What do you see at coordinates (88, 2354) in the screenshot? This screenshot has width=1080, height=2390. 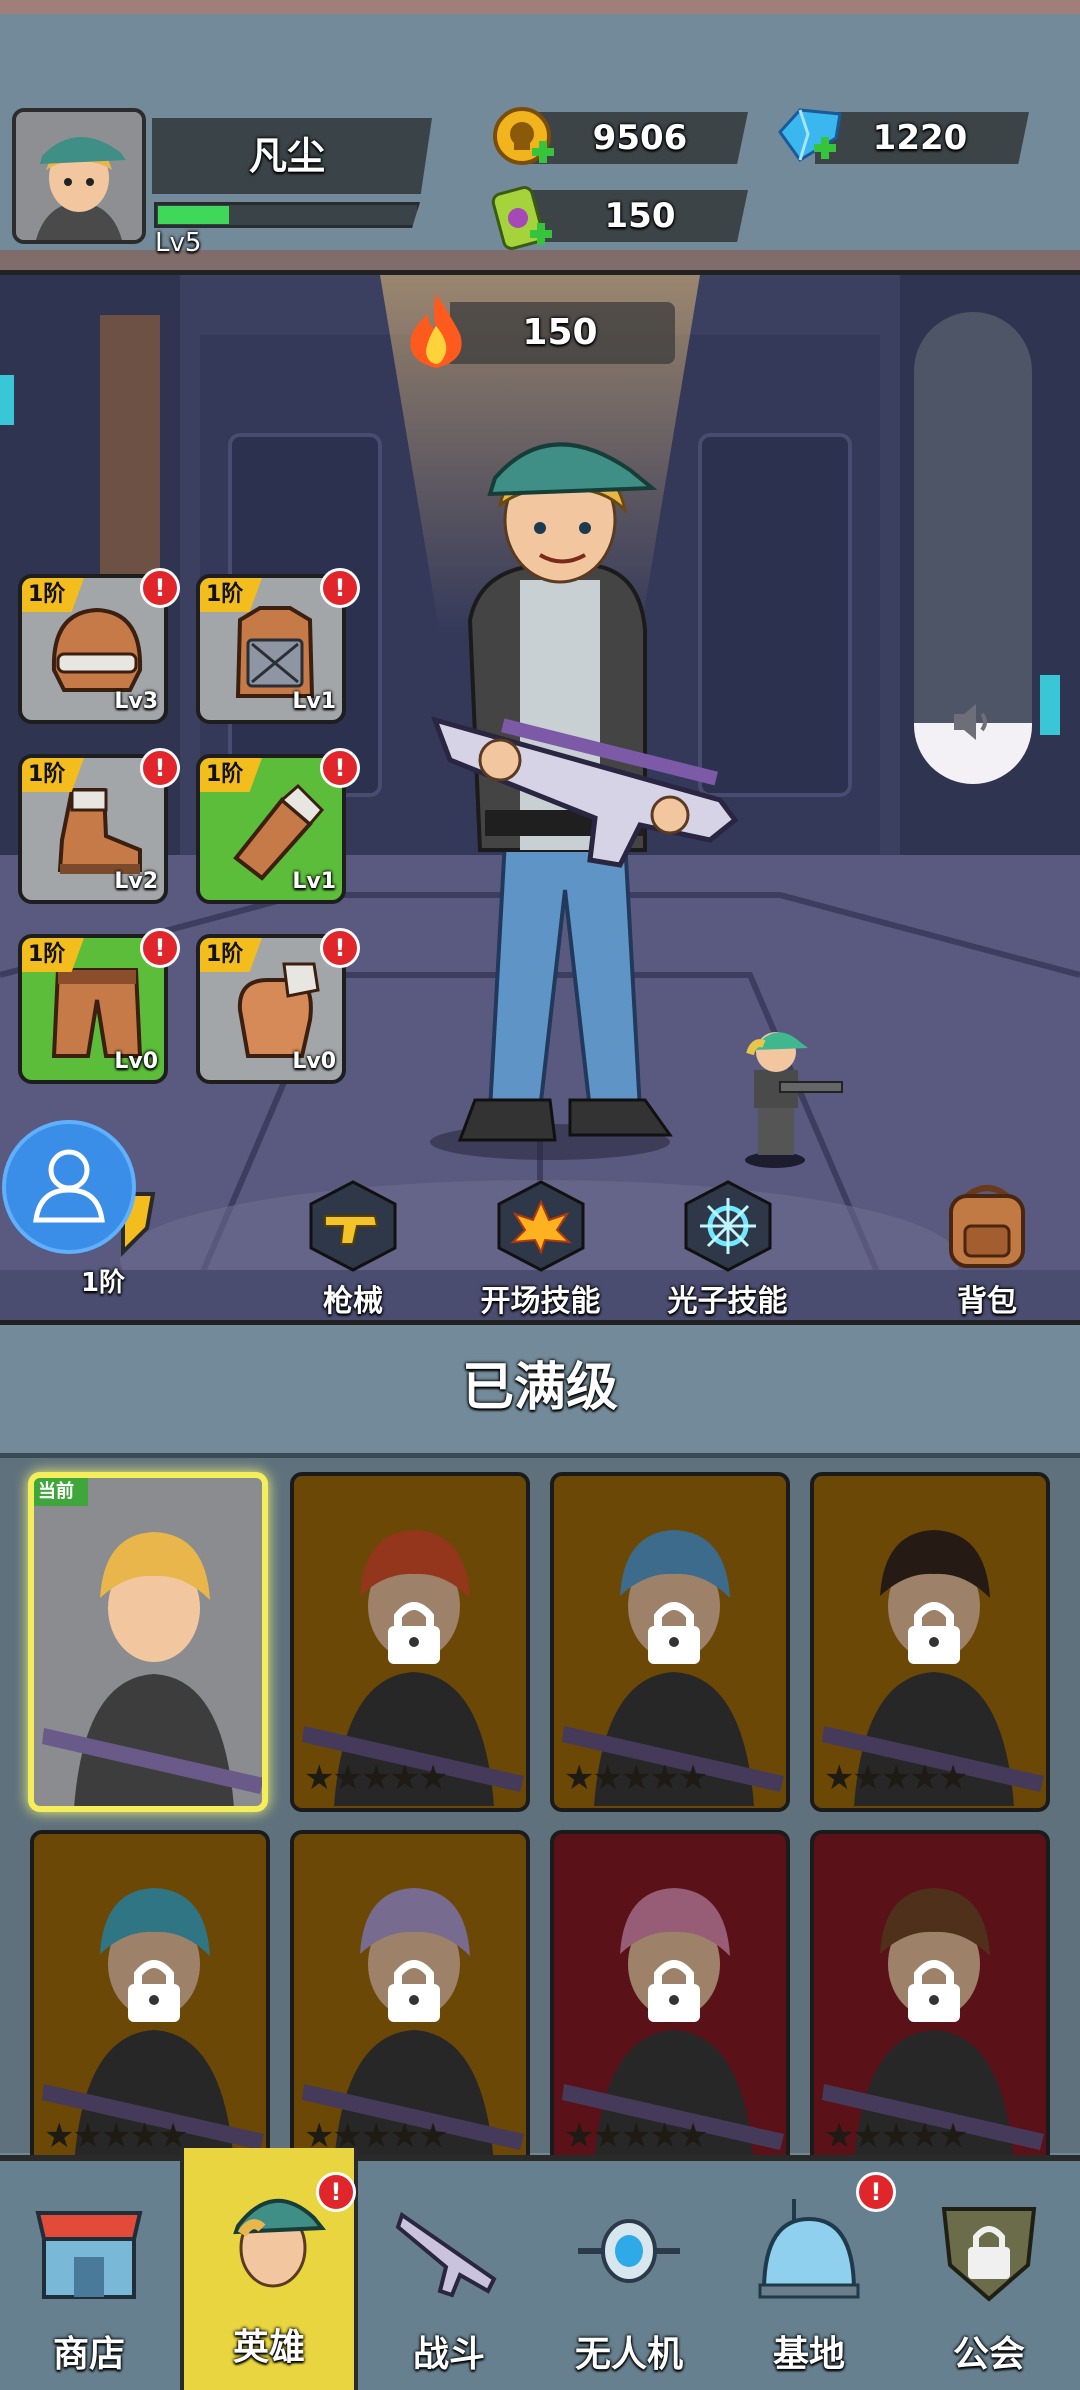 I see `nav-shop-label: 商店` at bounding box center [88, 2354].